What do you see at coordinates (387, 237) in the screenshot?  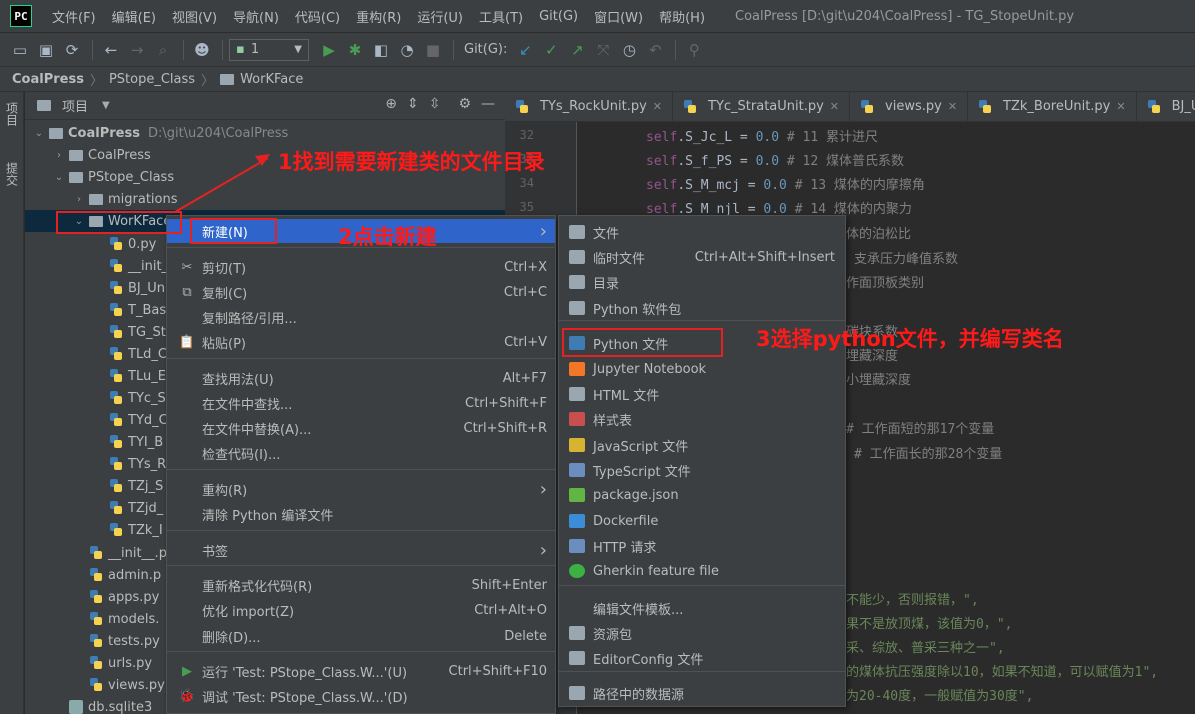 I see `annotation-step2: 2点击新建` at bounding box center [387, 237].